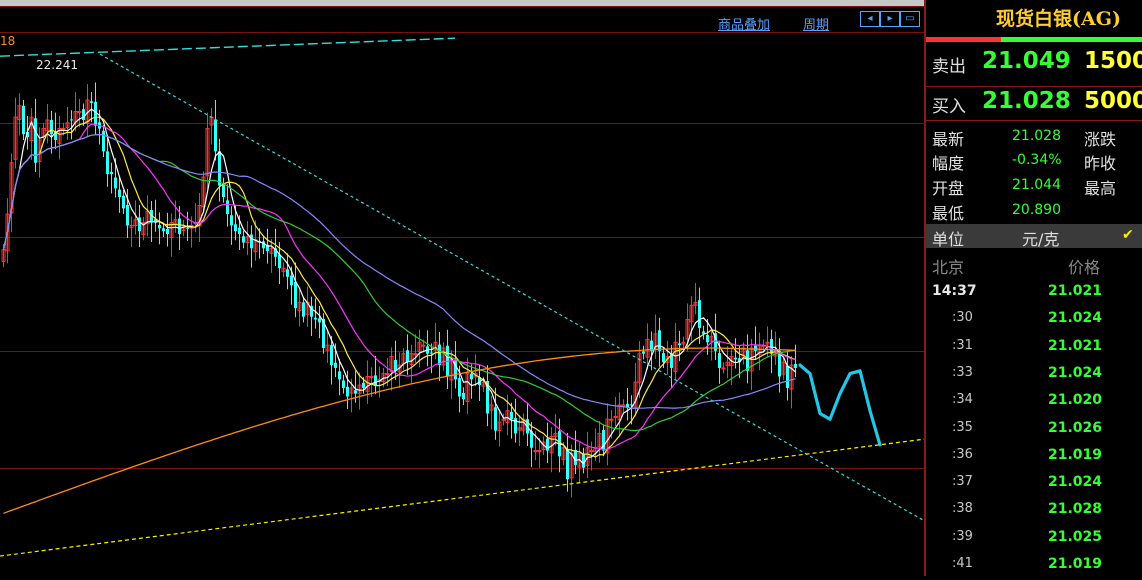 Image resolution: width=1142 pixels, height=580 pixels. I want to click on low-value: 20.890, so click(1036, 210).